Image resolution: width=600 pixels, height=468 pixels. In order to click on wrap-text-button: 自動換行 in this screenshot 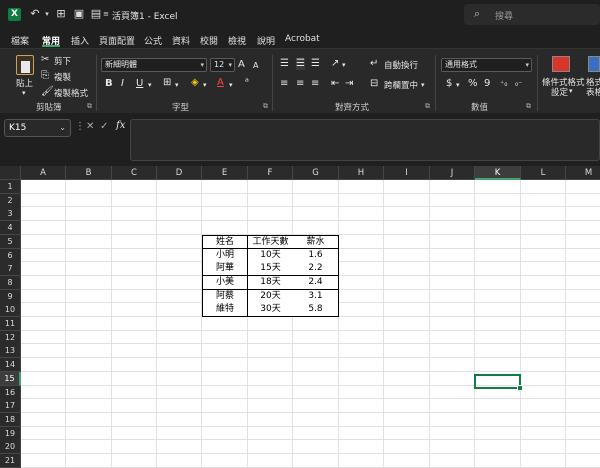, I will do `click(401, 65)`.